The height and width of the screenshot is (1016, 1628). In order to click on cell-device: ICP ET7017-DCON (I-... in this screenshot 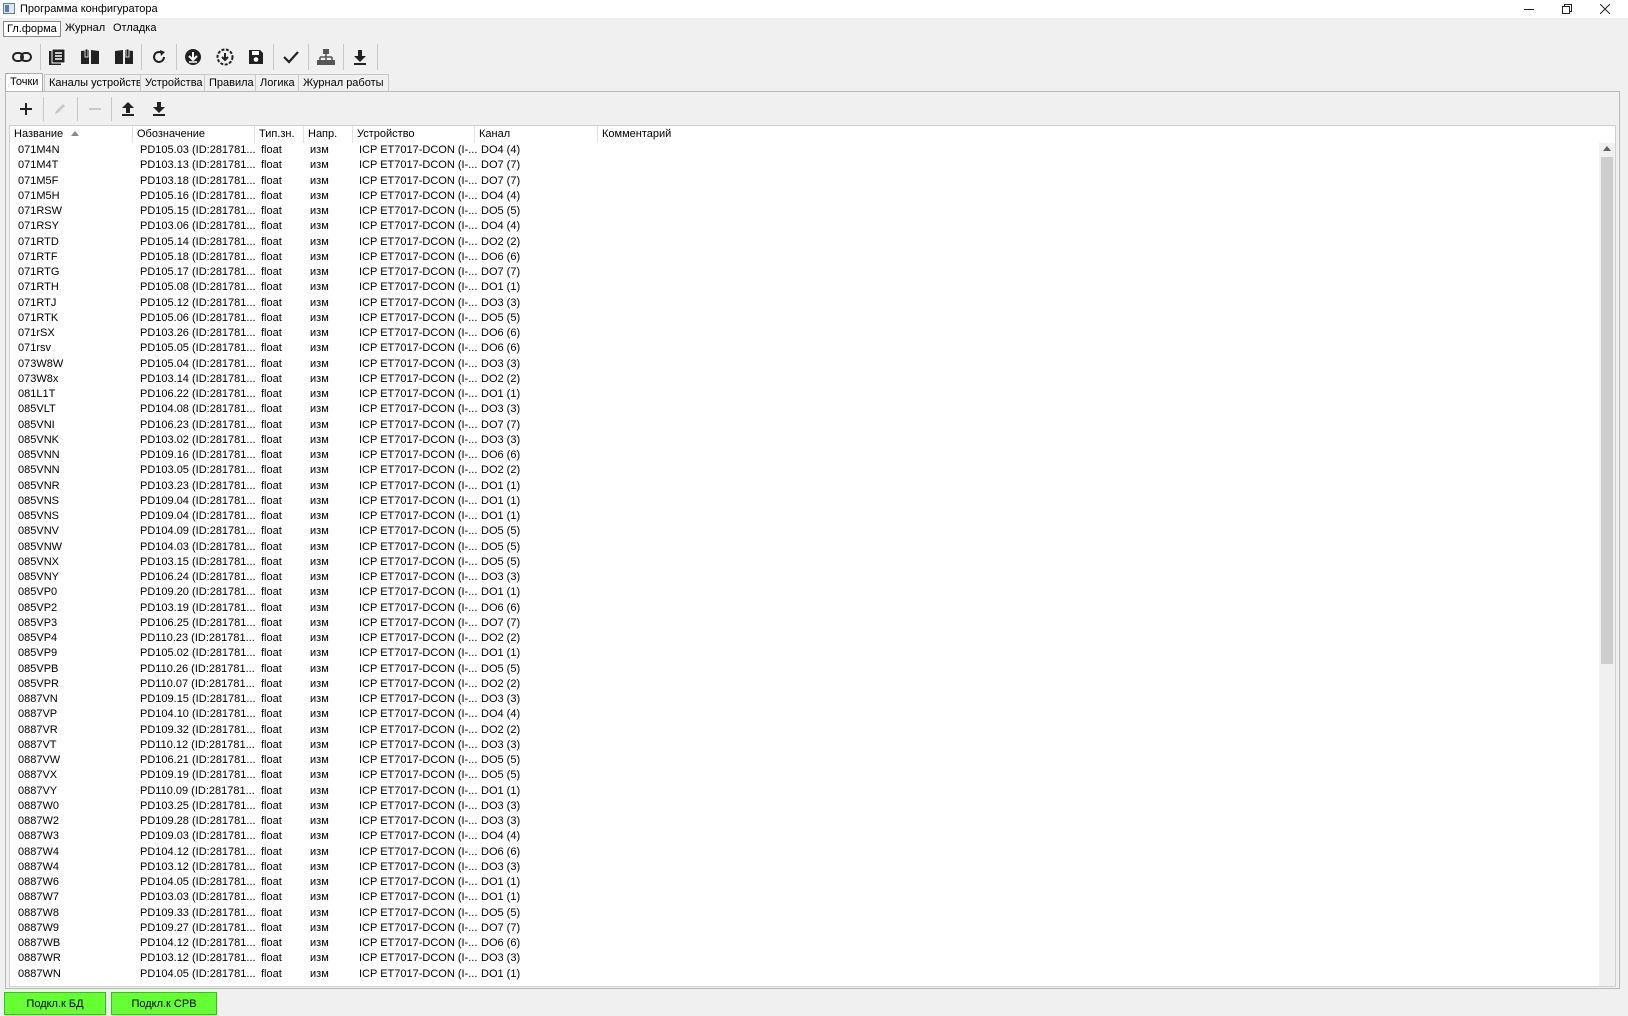, I will do `click(418, 775)`.